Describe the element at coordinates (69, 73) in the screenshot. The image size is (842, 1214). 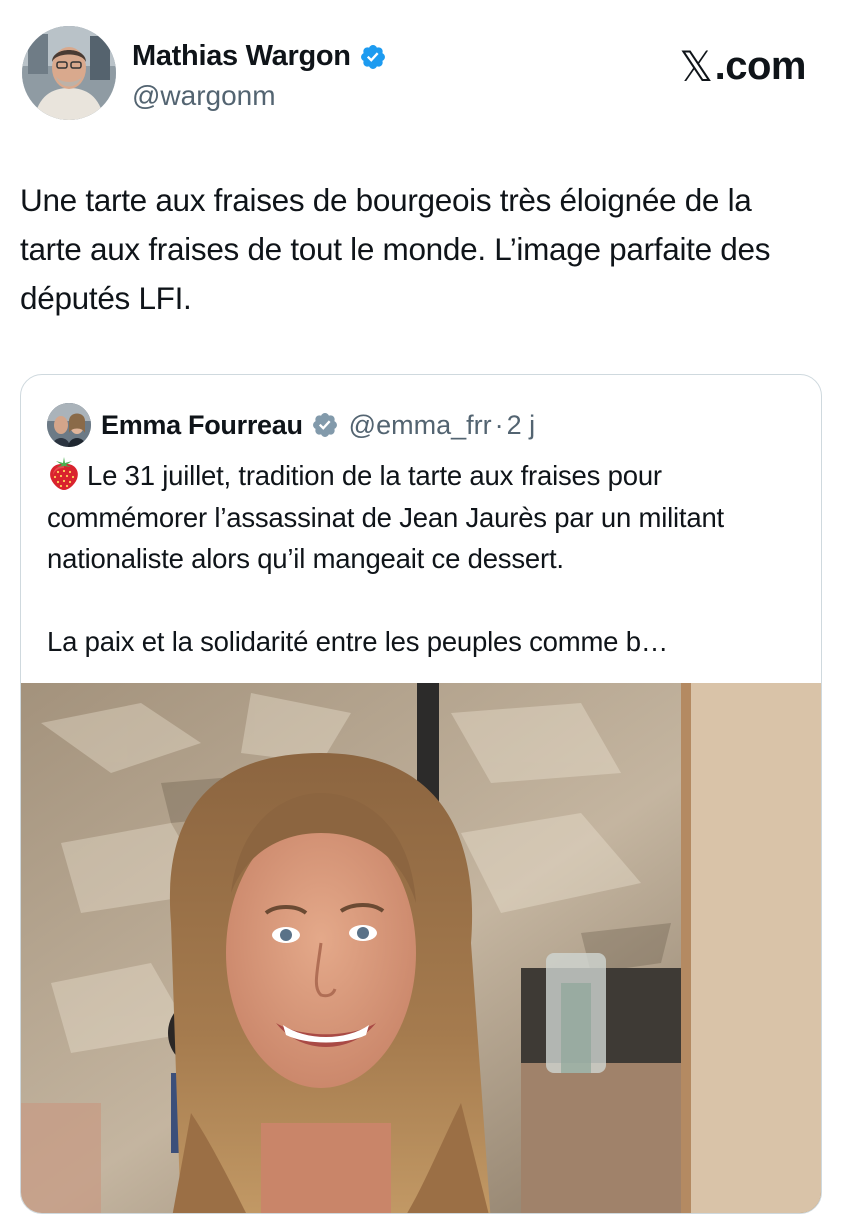
I see `author-avatar` at that location.